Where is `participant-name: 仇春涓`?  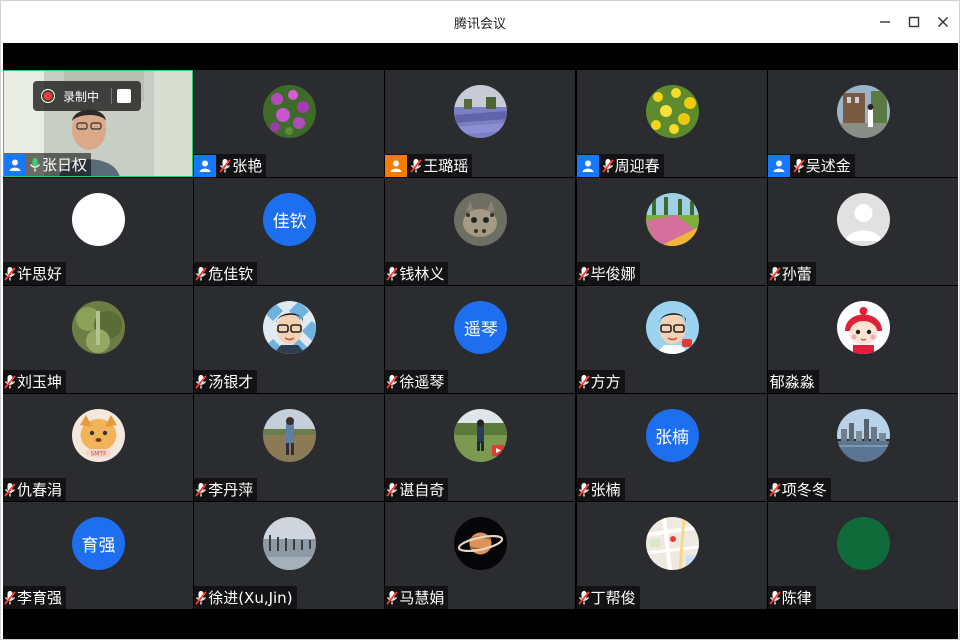
participant-name: 仇春涓 is located at coordinates (40, 489).